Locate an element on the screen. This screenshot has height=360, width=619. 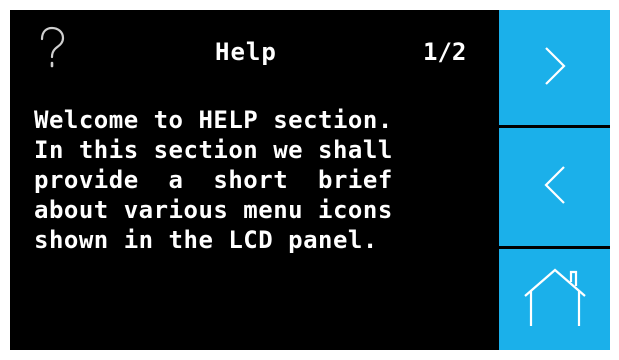
home-icon is located at coordinates (555, 300).